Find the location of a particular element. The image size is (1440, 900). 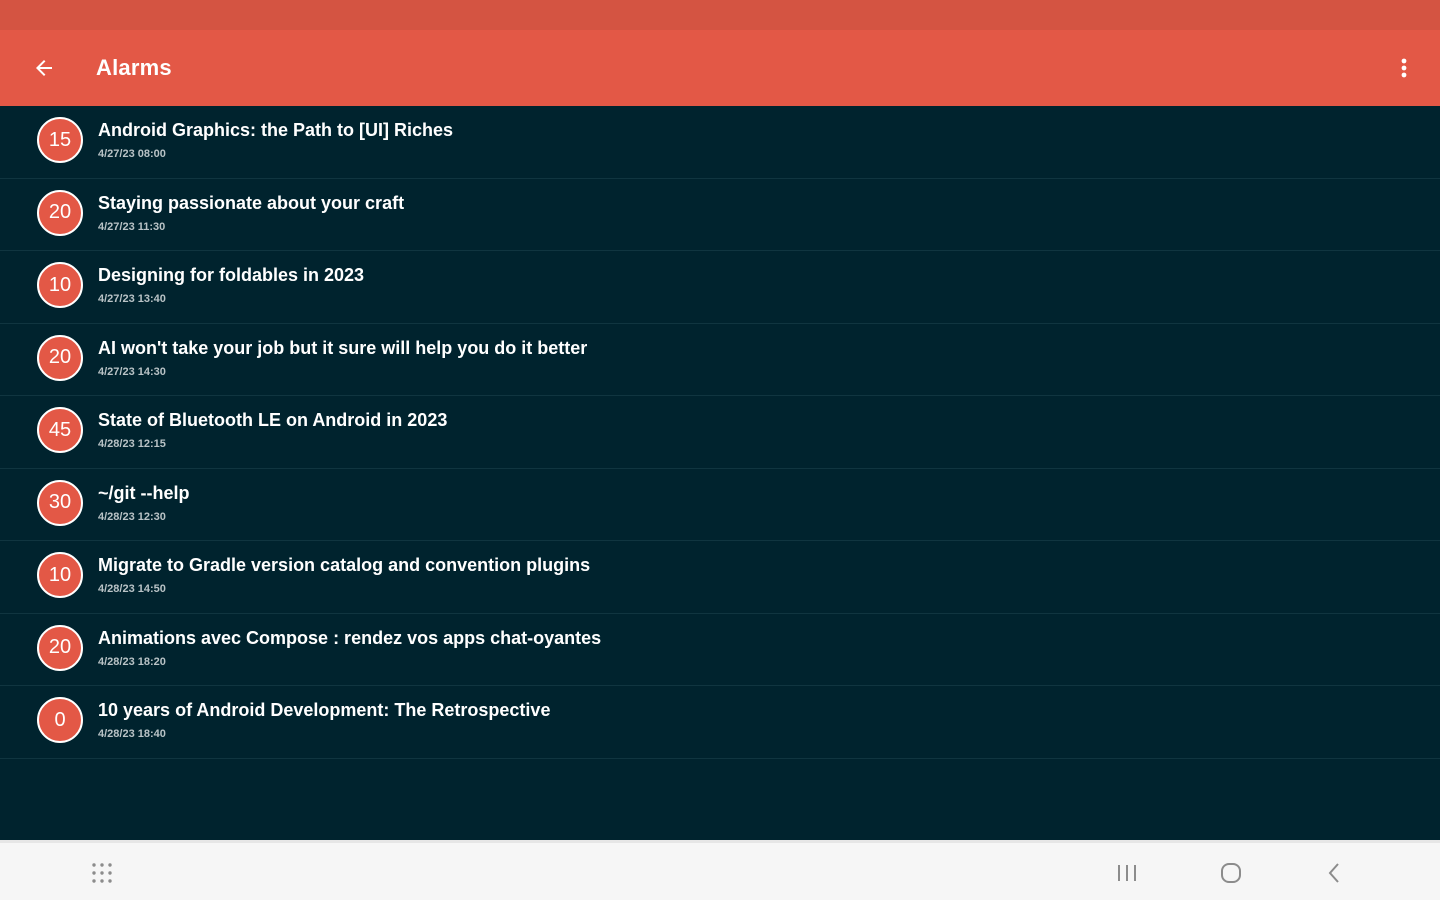

minutes-badge: 45 is located at coordinates (60, 430).